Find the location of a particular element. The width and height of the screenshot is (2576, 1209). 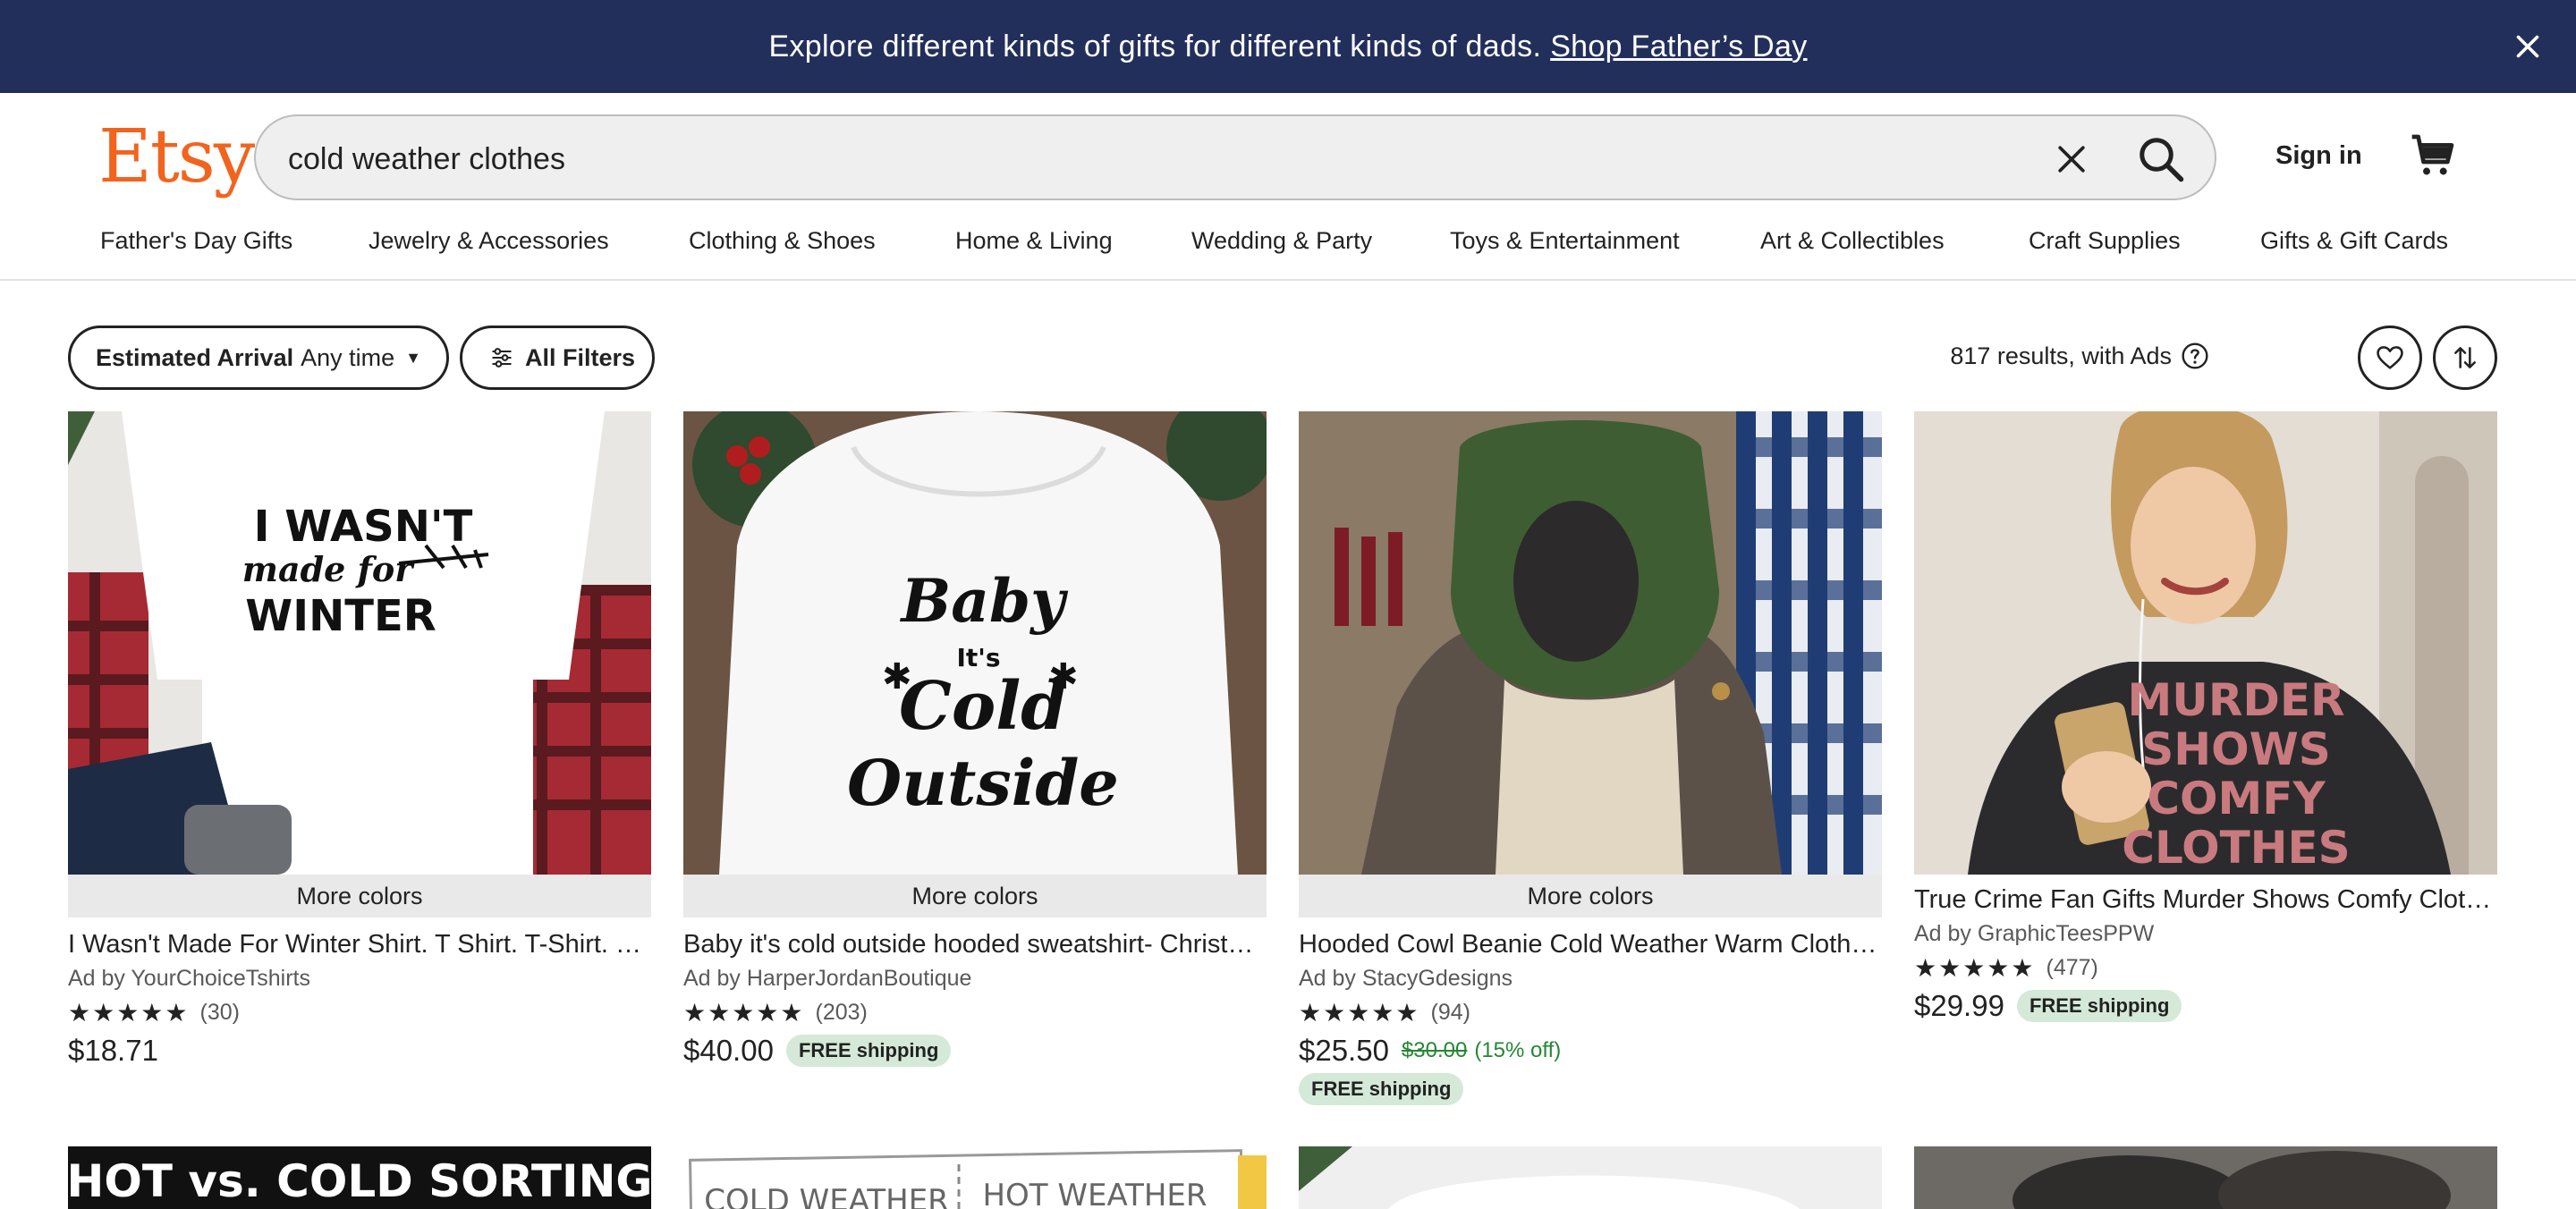

nav-jewelry-accessories: Jewelry & Accessories is located at coordinates (489, 241).